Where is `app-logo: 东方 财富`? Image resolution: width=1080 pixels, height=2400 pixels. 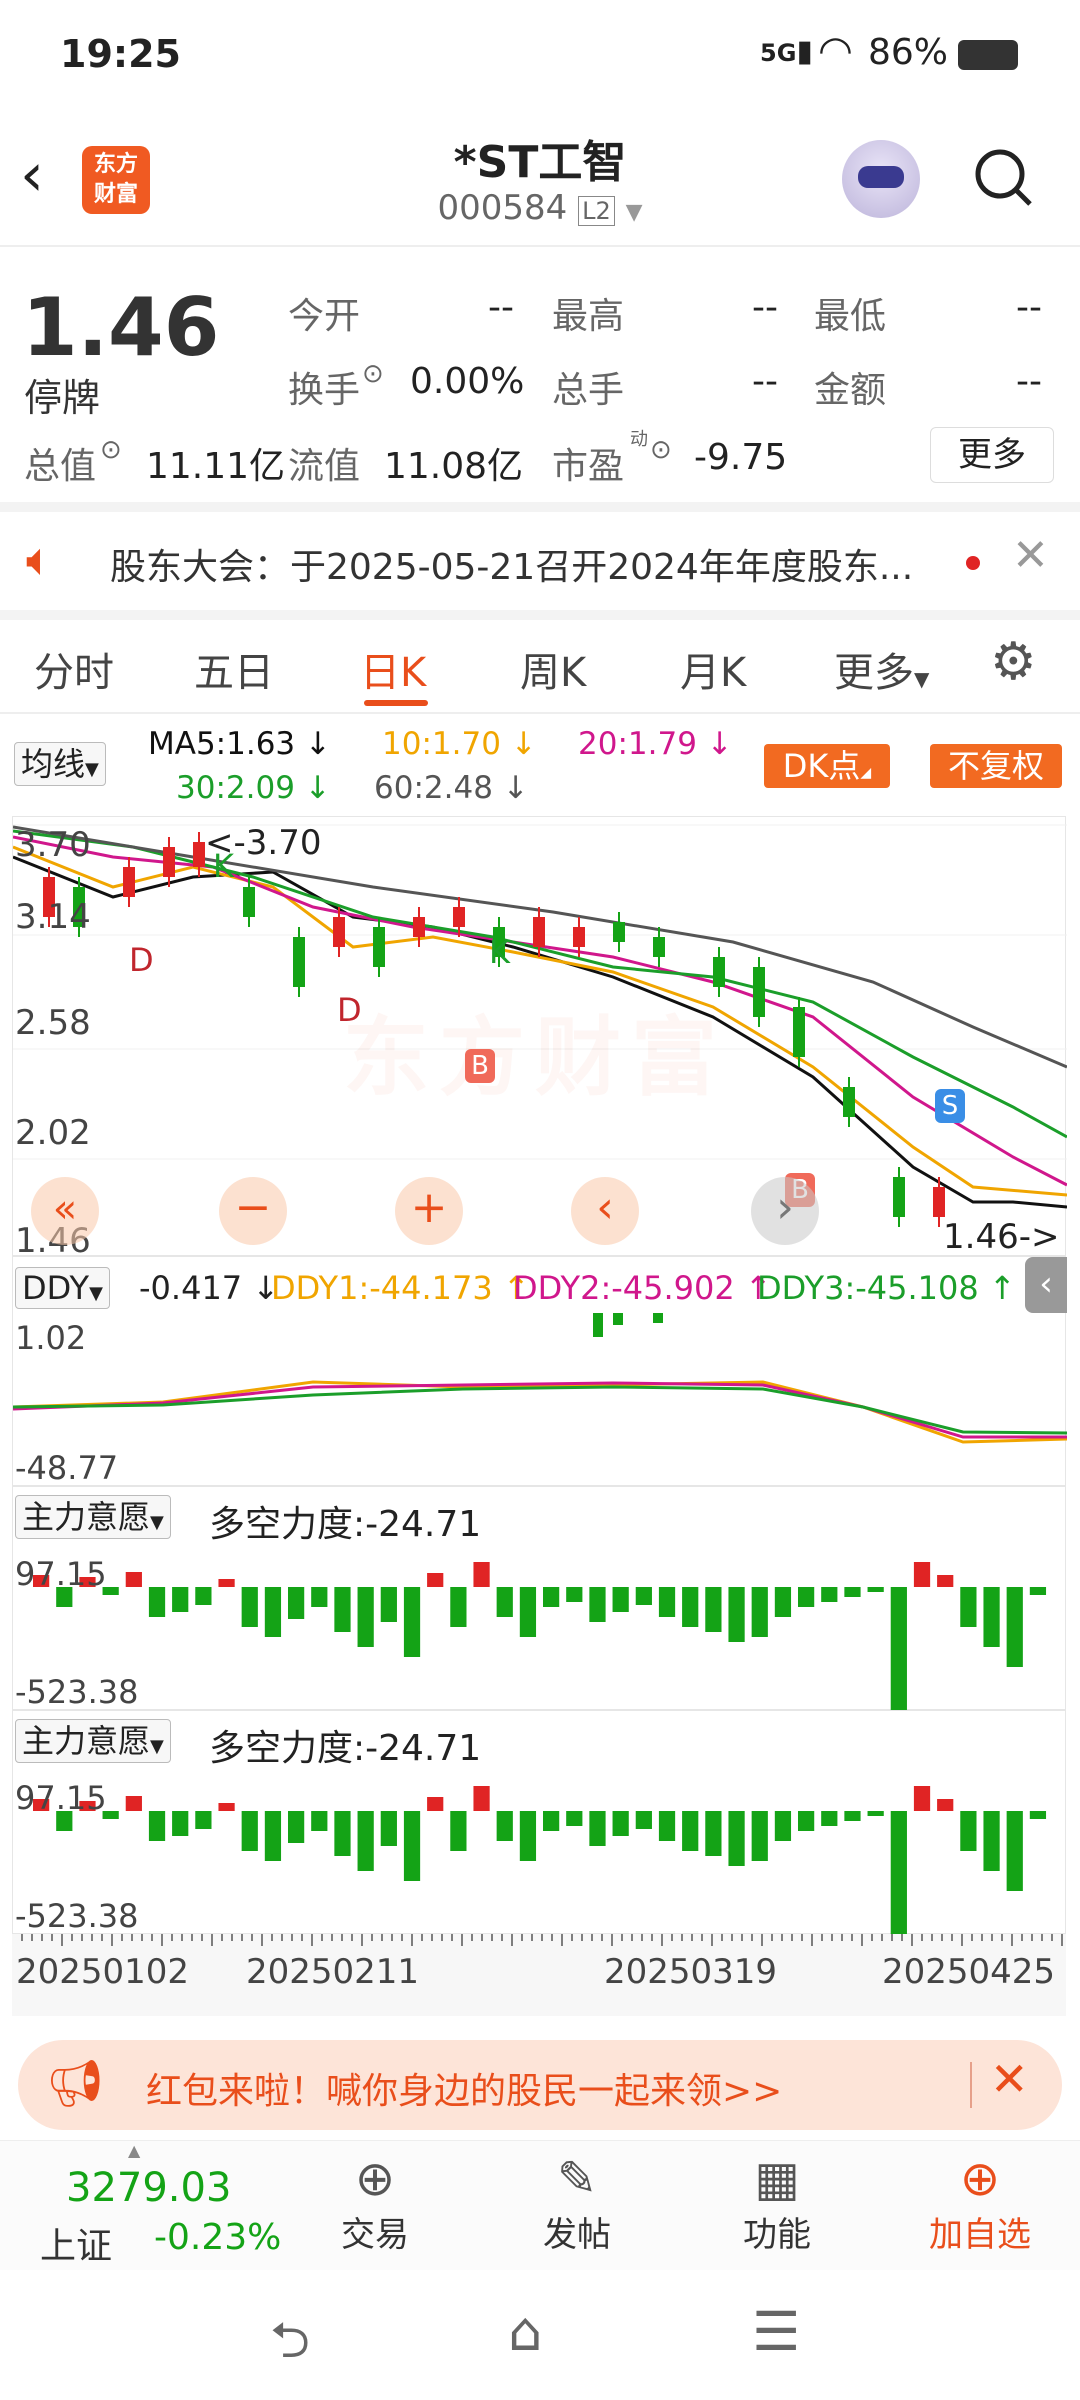
app-logo: 东方 财富 is located at coordinates (116, 180).